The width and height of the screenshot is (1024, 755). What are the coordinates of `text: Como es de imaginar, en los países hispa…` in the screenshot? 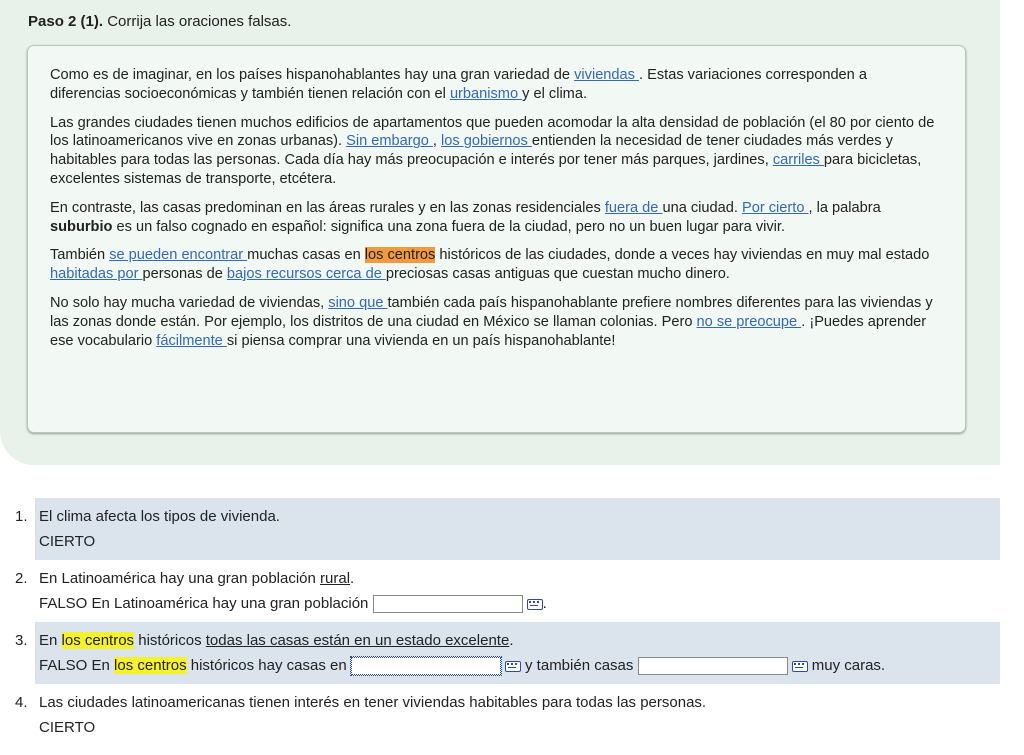 It's located at (312, 75).